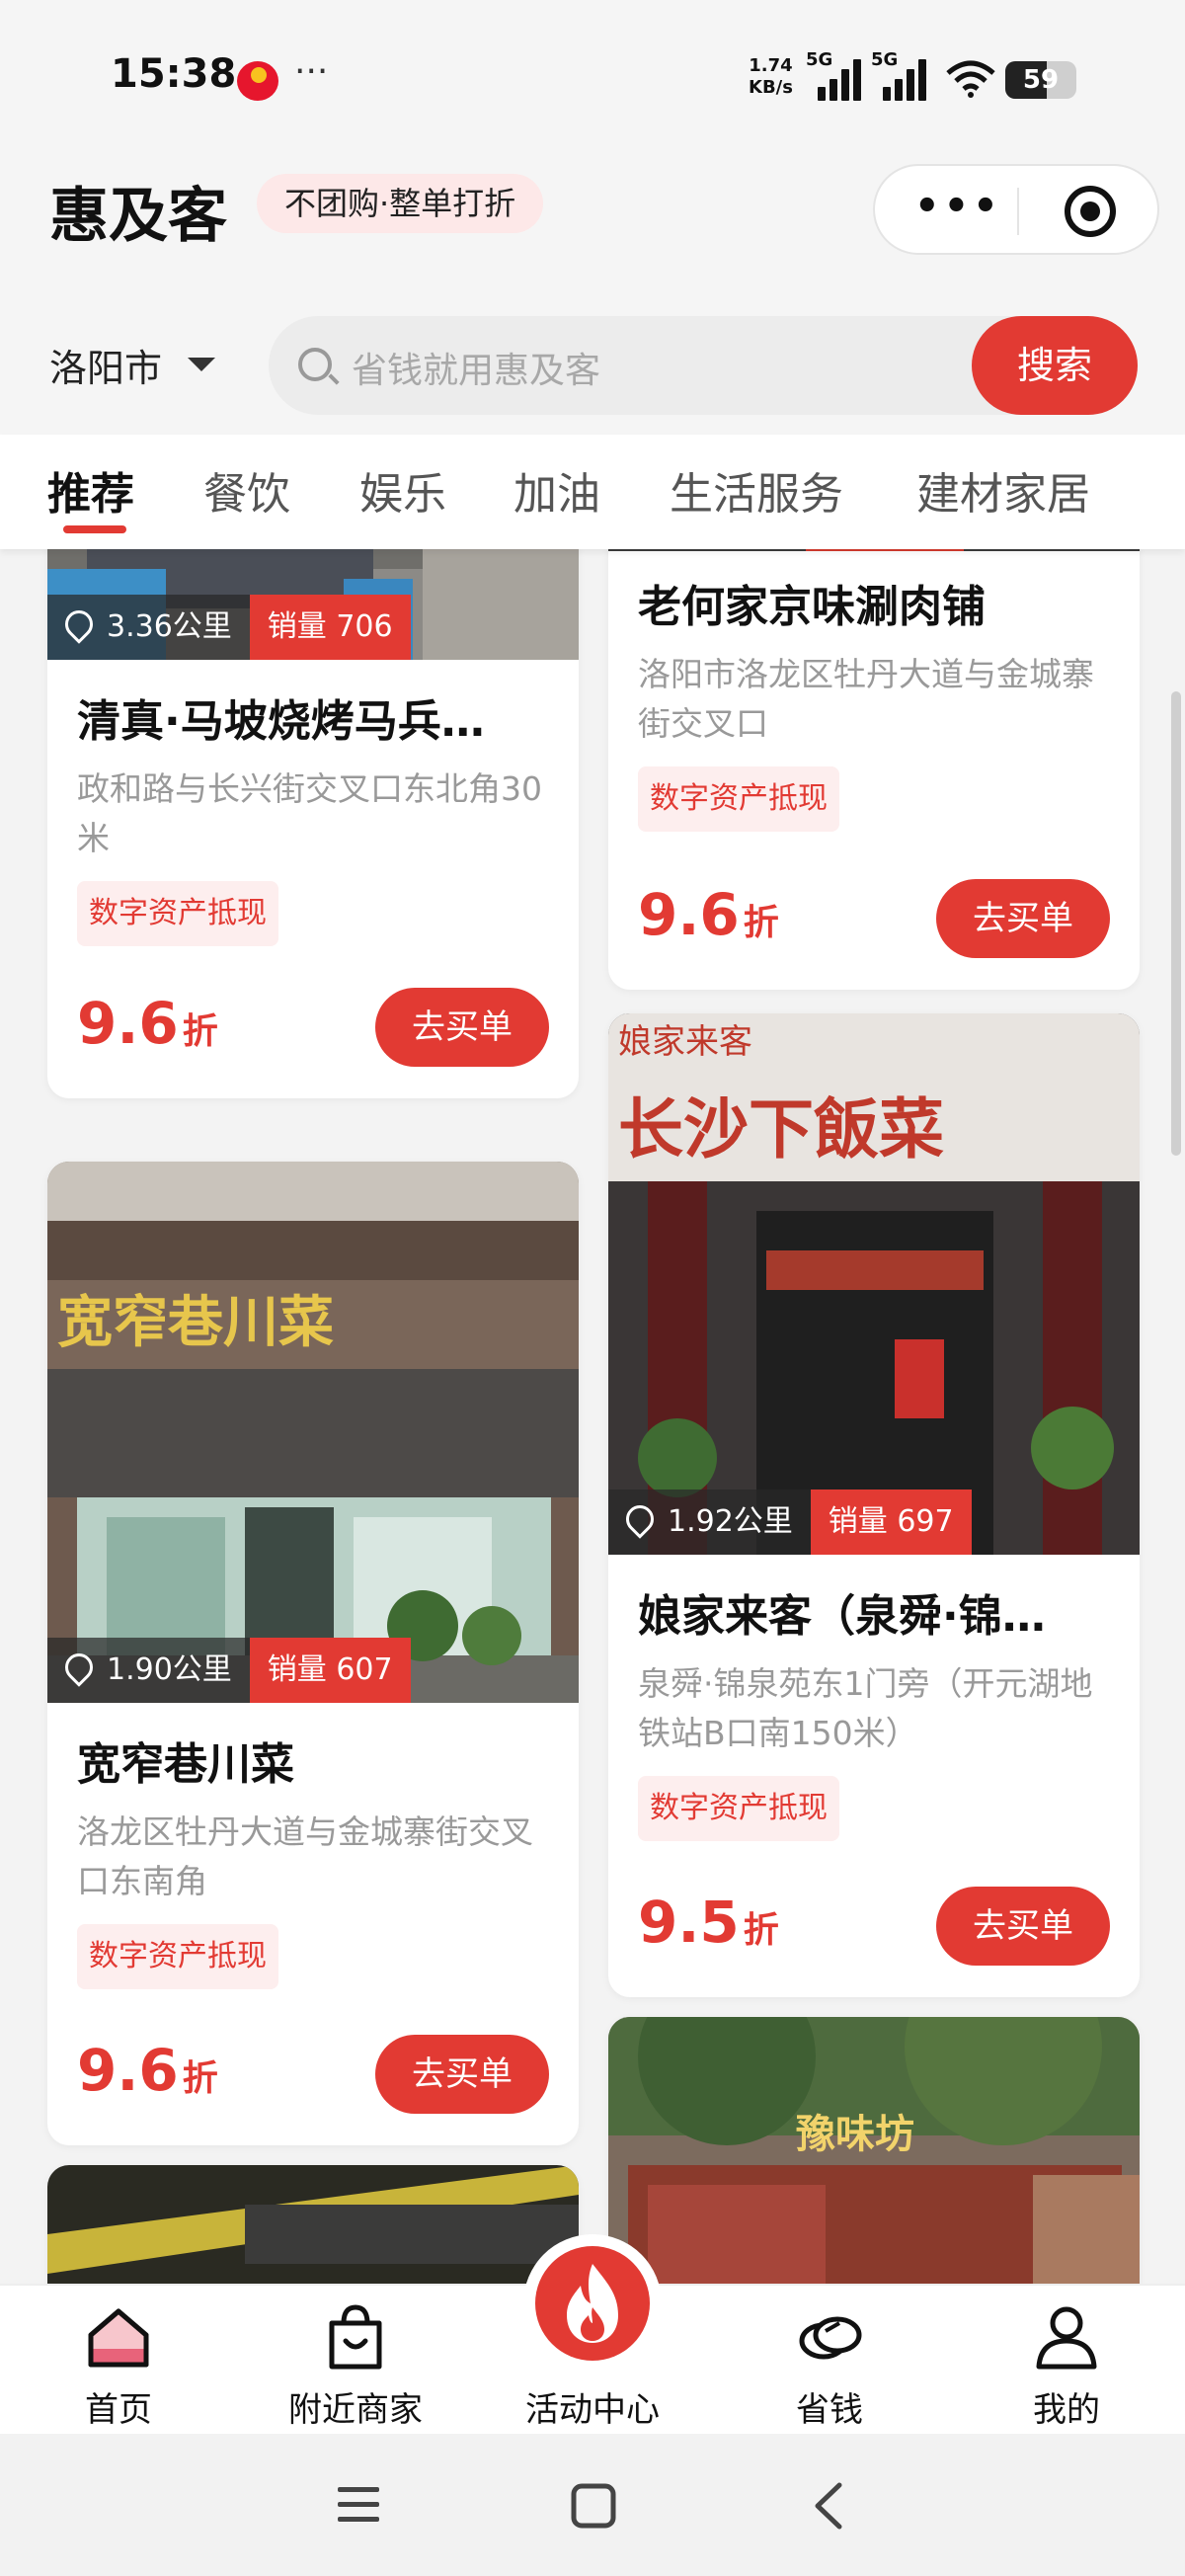 Image resolution: width=1185 pixels, height=2576 pixels. Describe the element at coordinates (401, 203) in the screenshot. I see `slogan-badge: 不团购·整单打折` at that location.